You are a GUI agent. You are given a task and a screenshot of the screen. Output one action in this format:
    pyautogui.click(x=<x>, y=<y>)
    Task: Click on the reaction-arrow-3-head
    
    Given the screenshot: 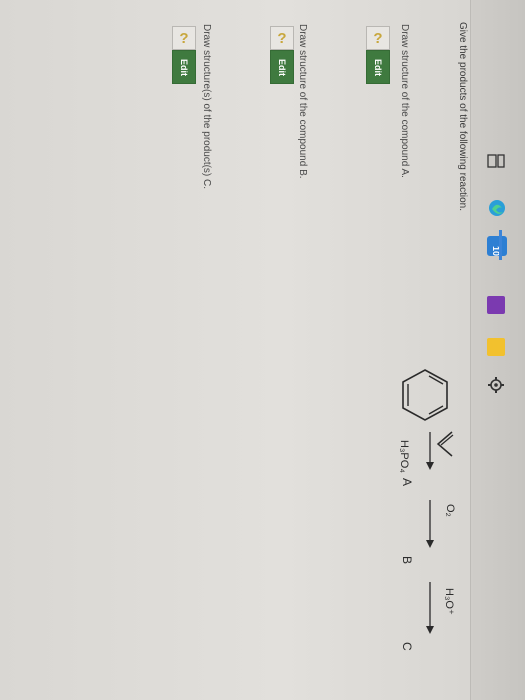 What is the action you would take?
    pyautogui.click(x=430, y=630)
    